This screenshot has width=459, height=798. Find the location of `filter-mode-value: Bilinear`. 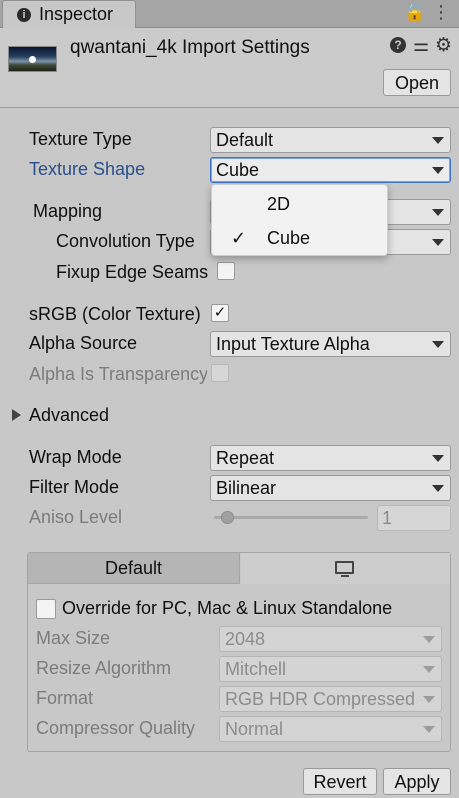

filter-mode-value: Bilinear is located at coordinates (246, 488).